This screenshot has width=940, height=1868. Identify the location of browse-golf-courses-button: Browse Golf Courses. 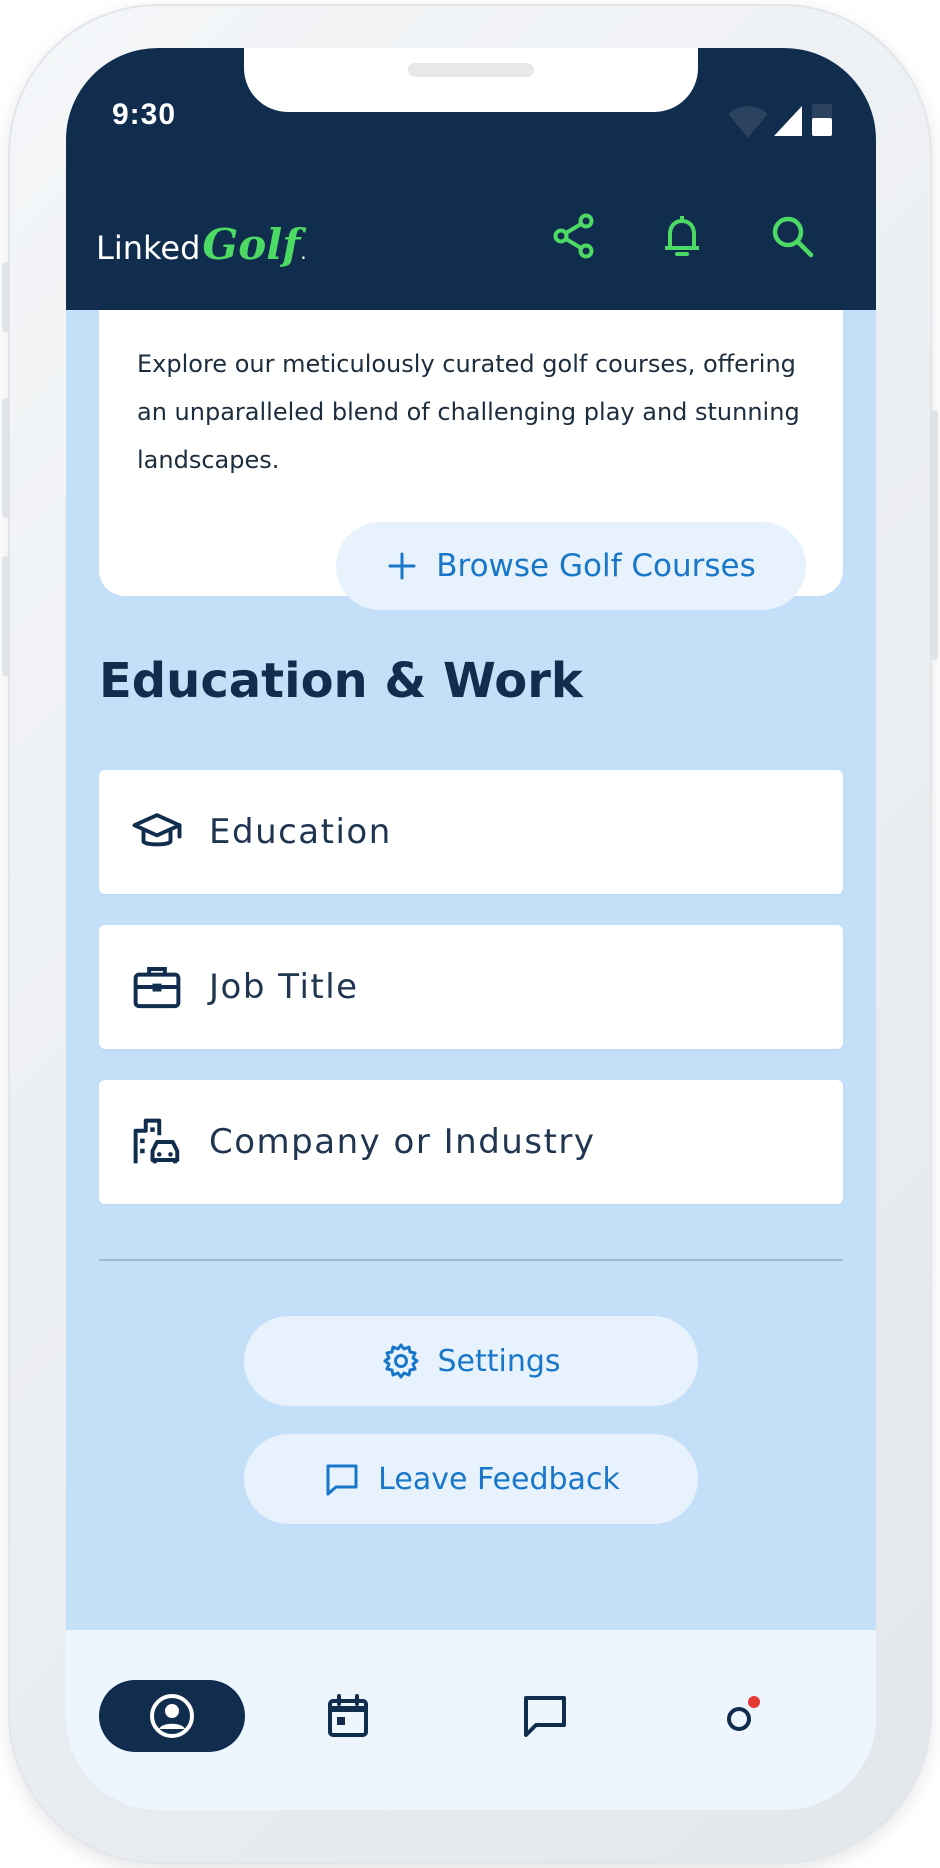
(571, 566).